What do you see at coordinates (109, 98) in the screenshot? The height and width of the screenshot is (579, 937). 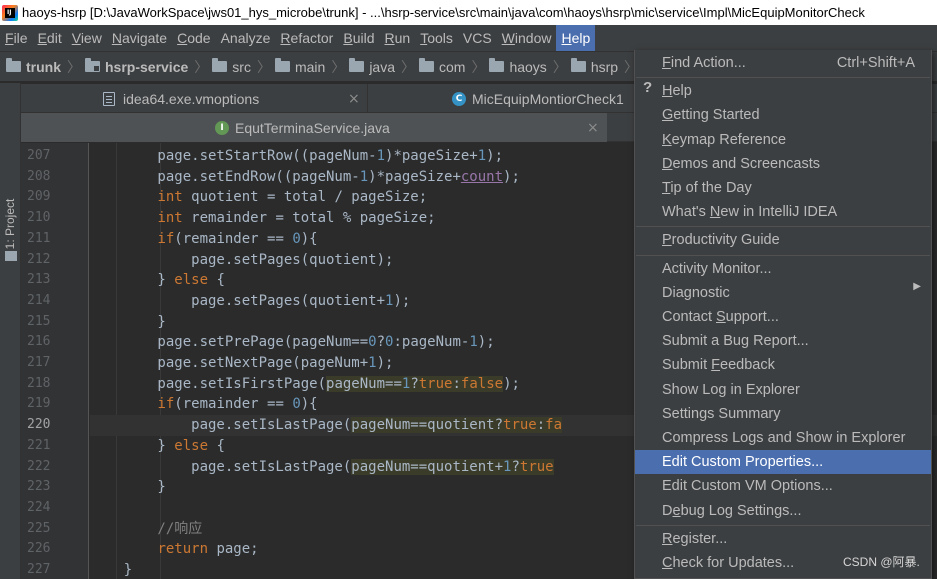 I see `vmoptions-file-icon` at bounding box center [109, 98].